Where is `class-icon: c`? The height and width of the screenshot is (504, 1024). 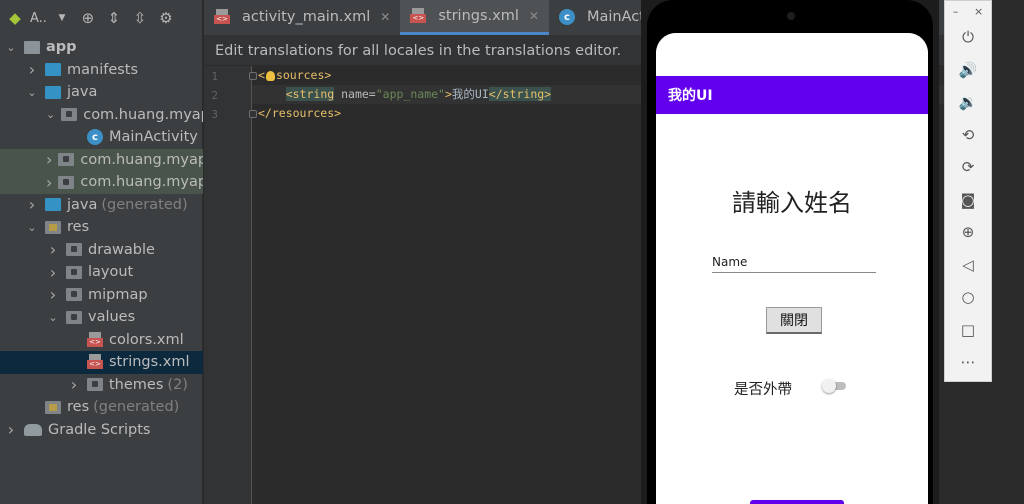 class-icon: c is located at coordinates (566, 17).